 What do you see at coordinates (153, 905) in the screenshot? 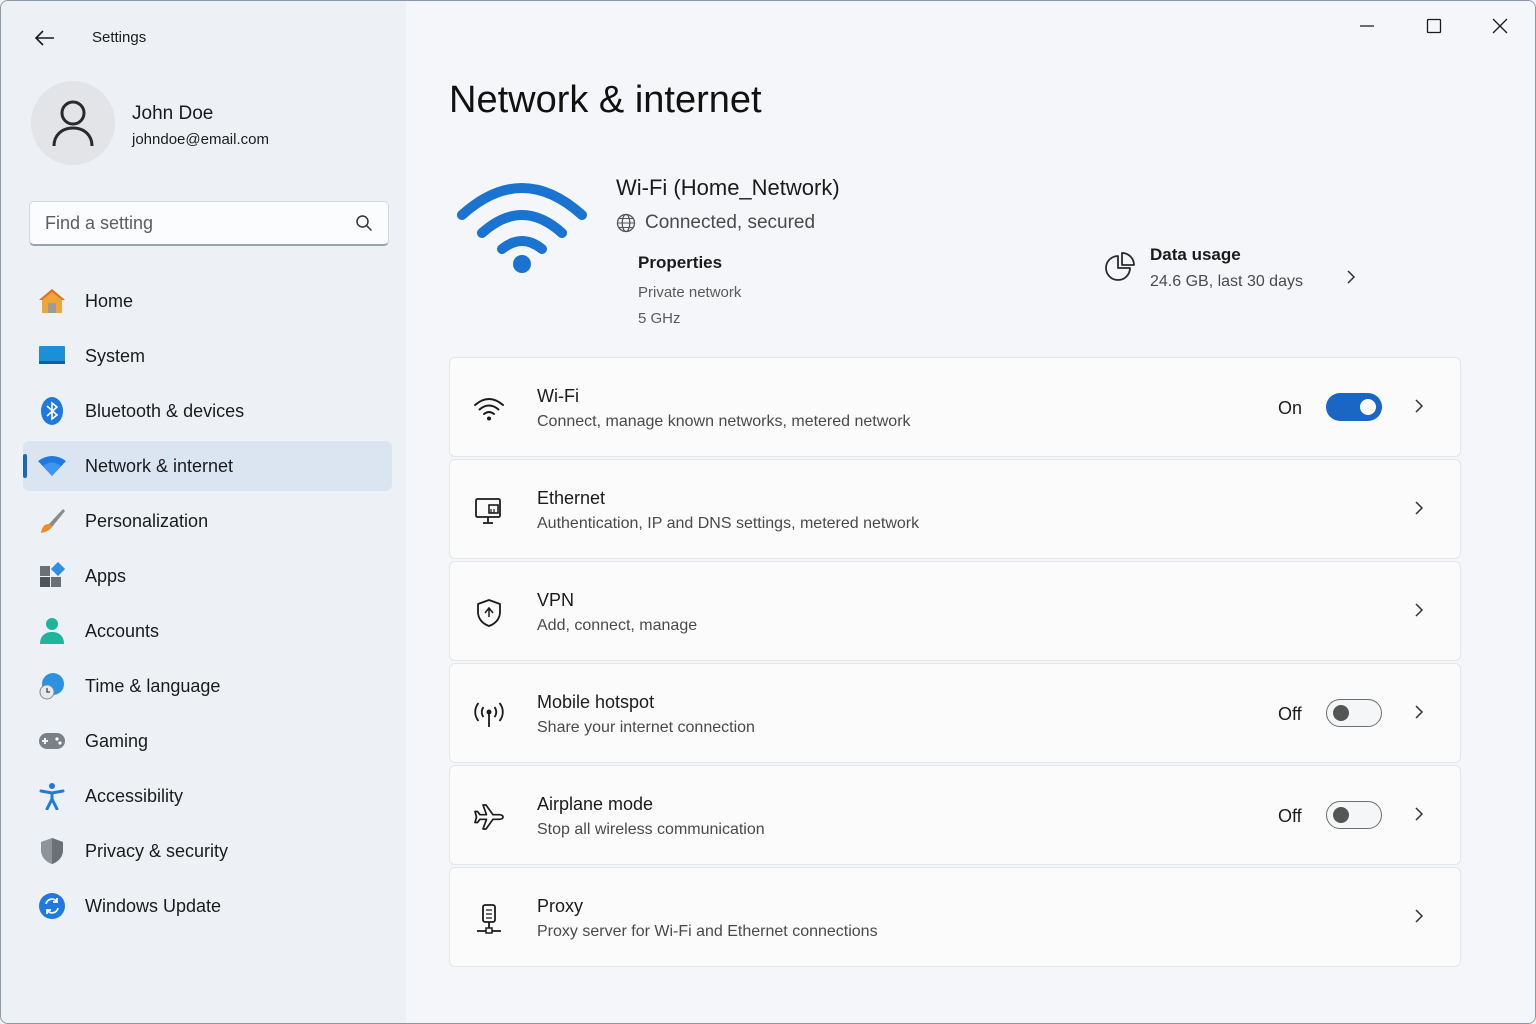
I see `sidebar-item-label: Windows Update` at bounding box center [153, 905].